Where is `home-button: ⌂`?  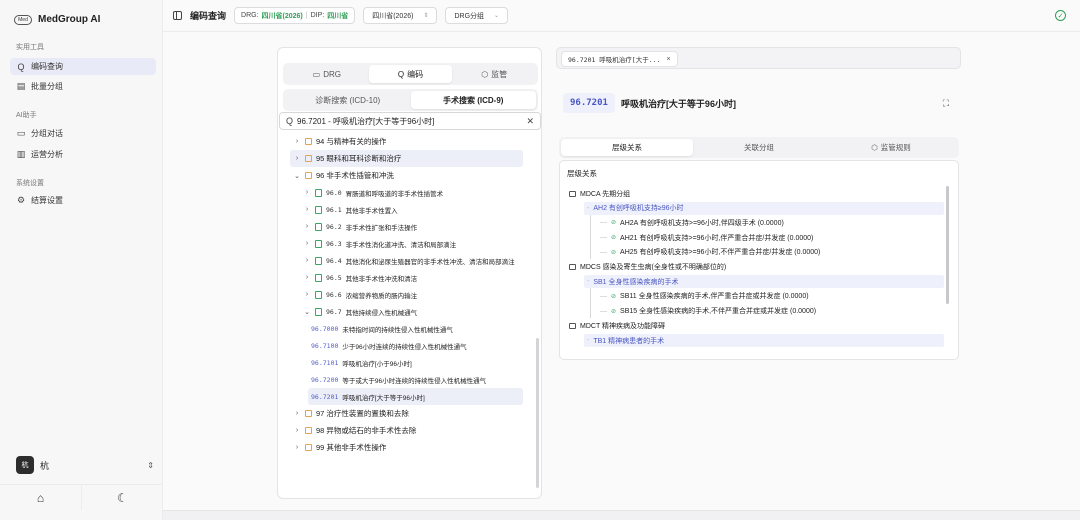
home-button: ⌂ is located at coordinates (40, 497).